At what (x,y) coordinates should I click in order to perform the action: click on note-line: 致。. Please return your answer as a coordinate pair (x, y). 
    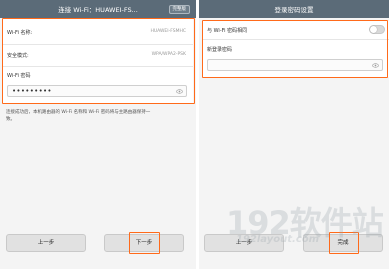
    Looking at the image, I should click on (10, 119).